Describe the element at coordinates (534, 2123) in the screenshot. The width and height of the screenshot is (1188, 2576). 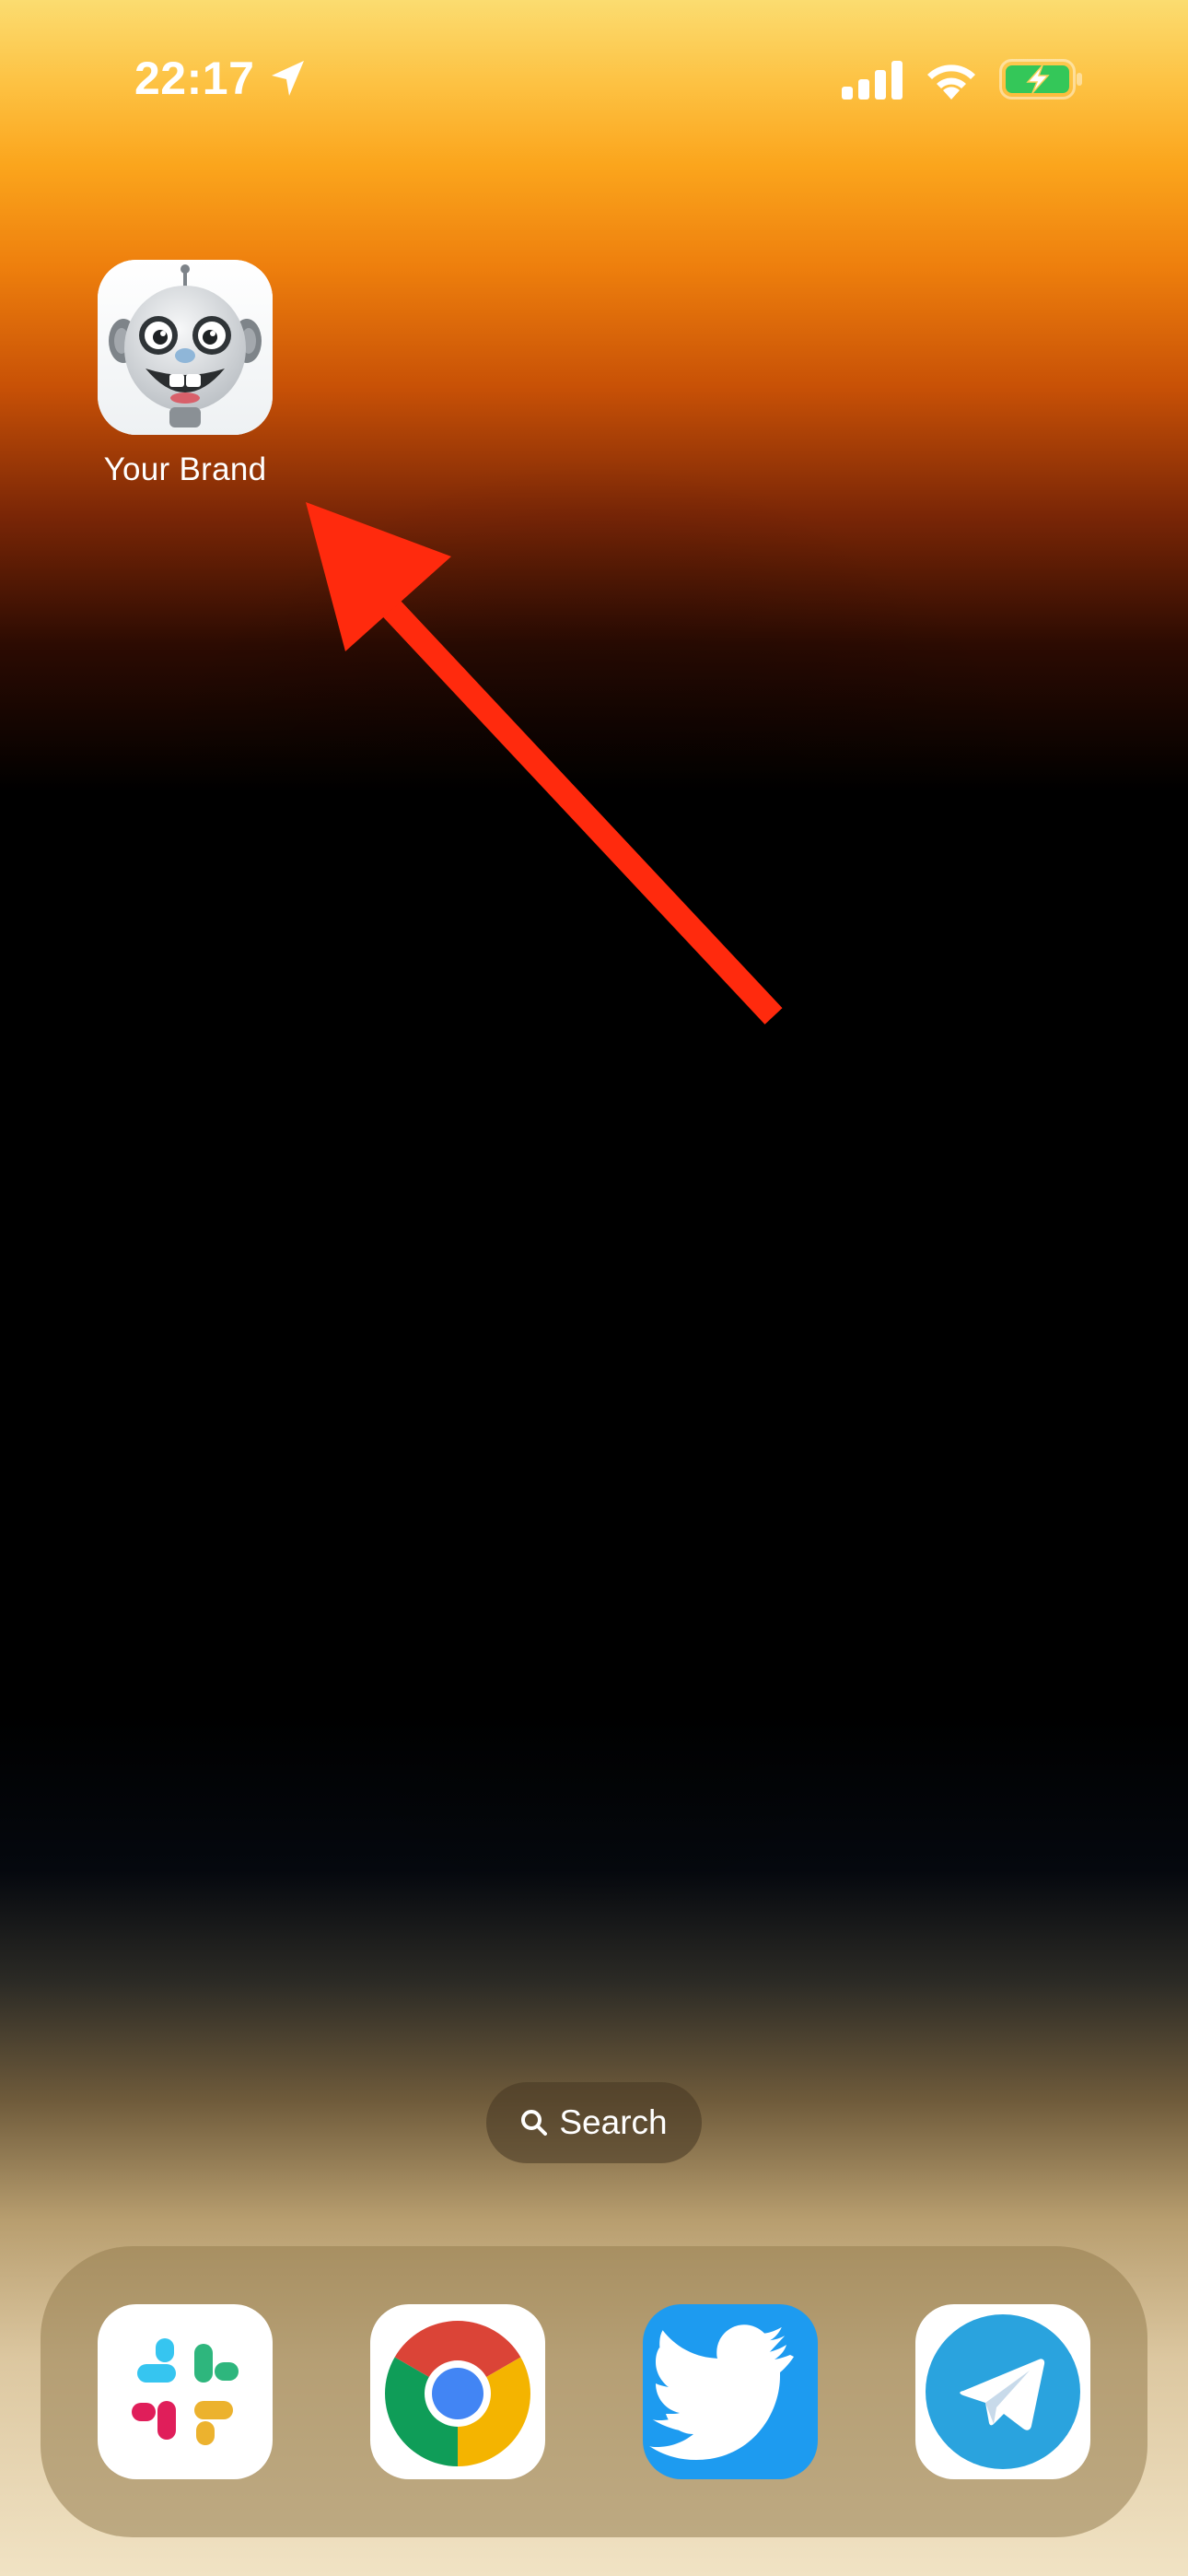
I see `search-icon` at that location.